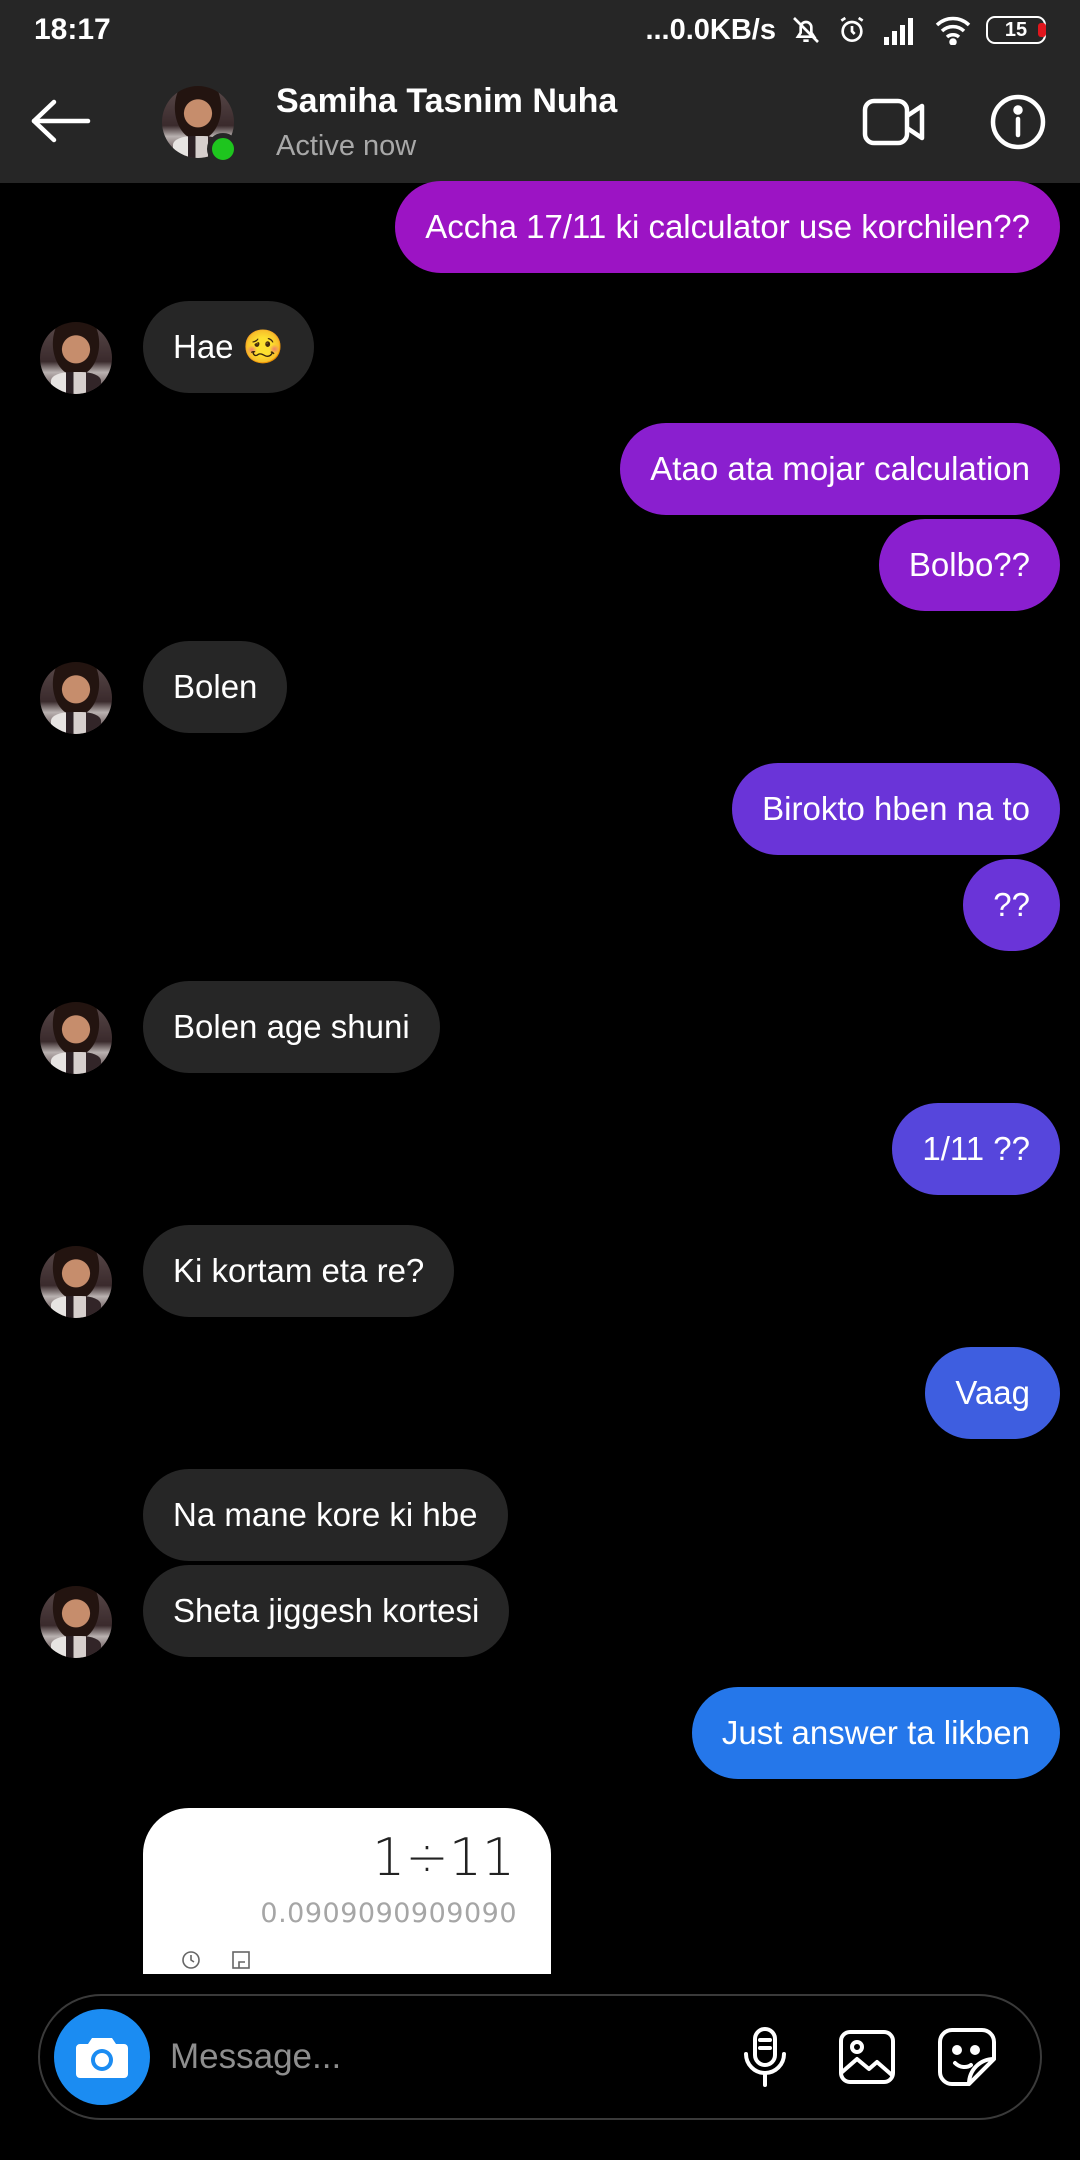 This screenshot has height=2160, width=1080. What do you see at coordinates (540, 121) in the screenshot?
I see `chat-header: Samiha Tasnim Nuha Active now` at bounding box center [540, 121].